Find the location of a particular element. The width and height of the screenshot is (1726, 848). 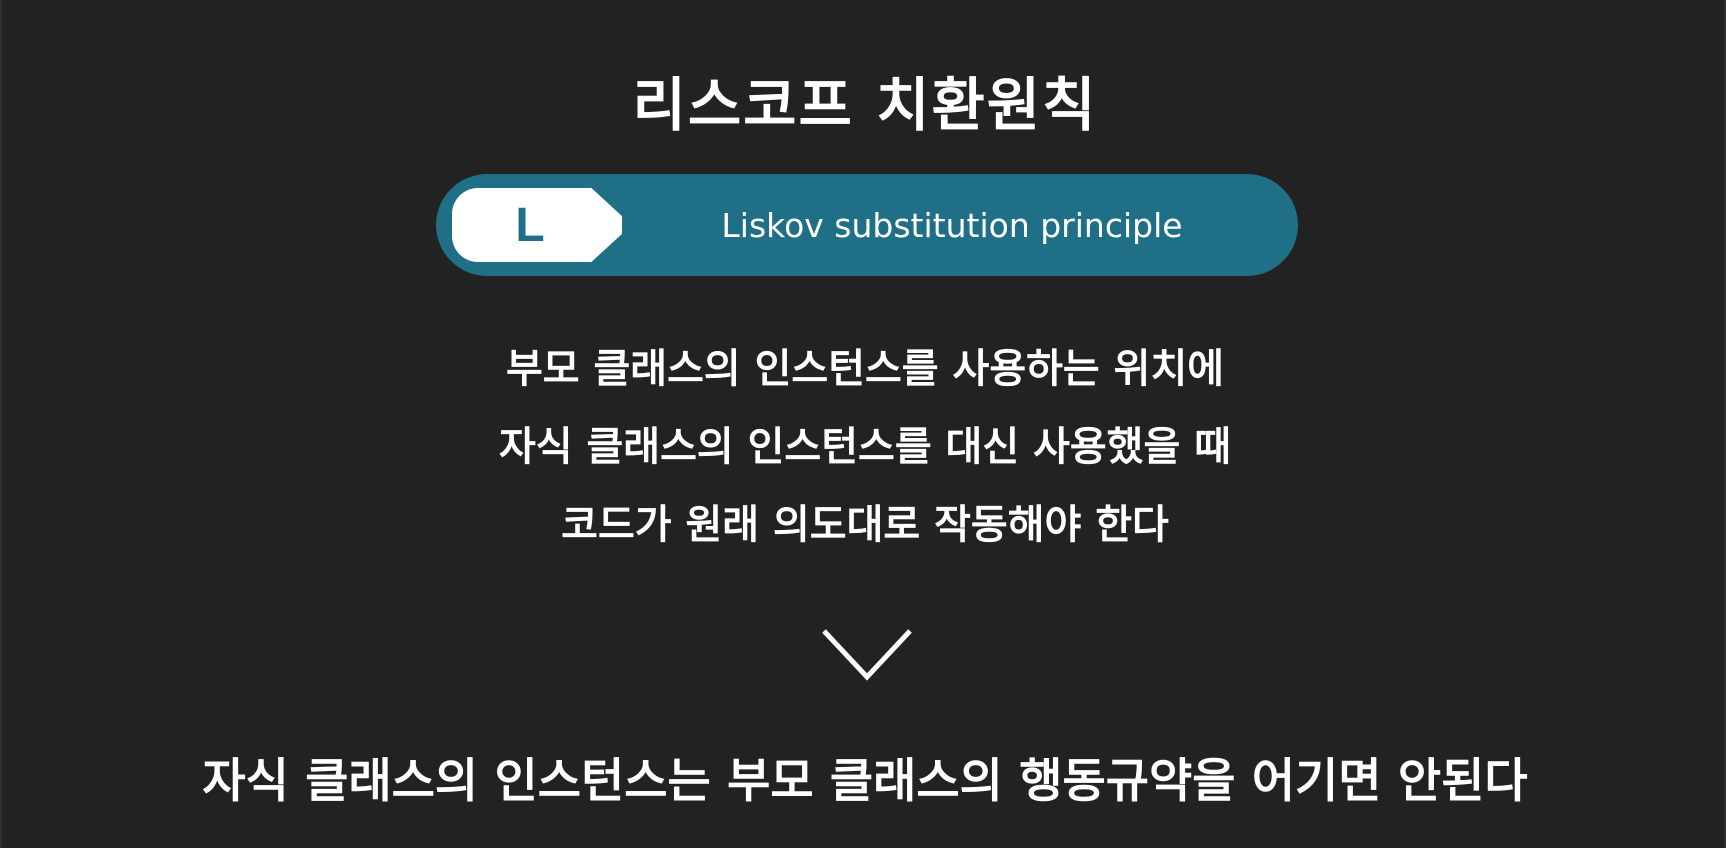

description-line: 부모 클래스의 인스턴스를 사용하는 위치에 is located at coordinates (865, 369).